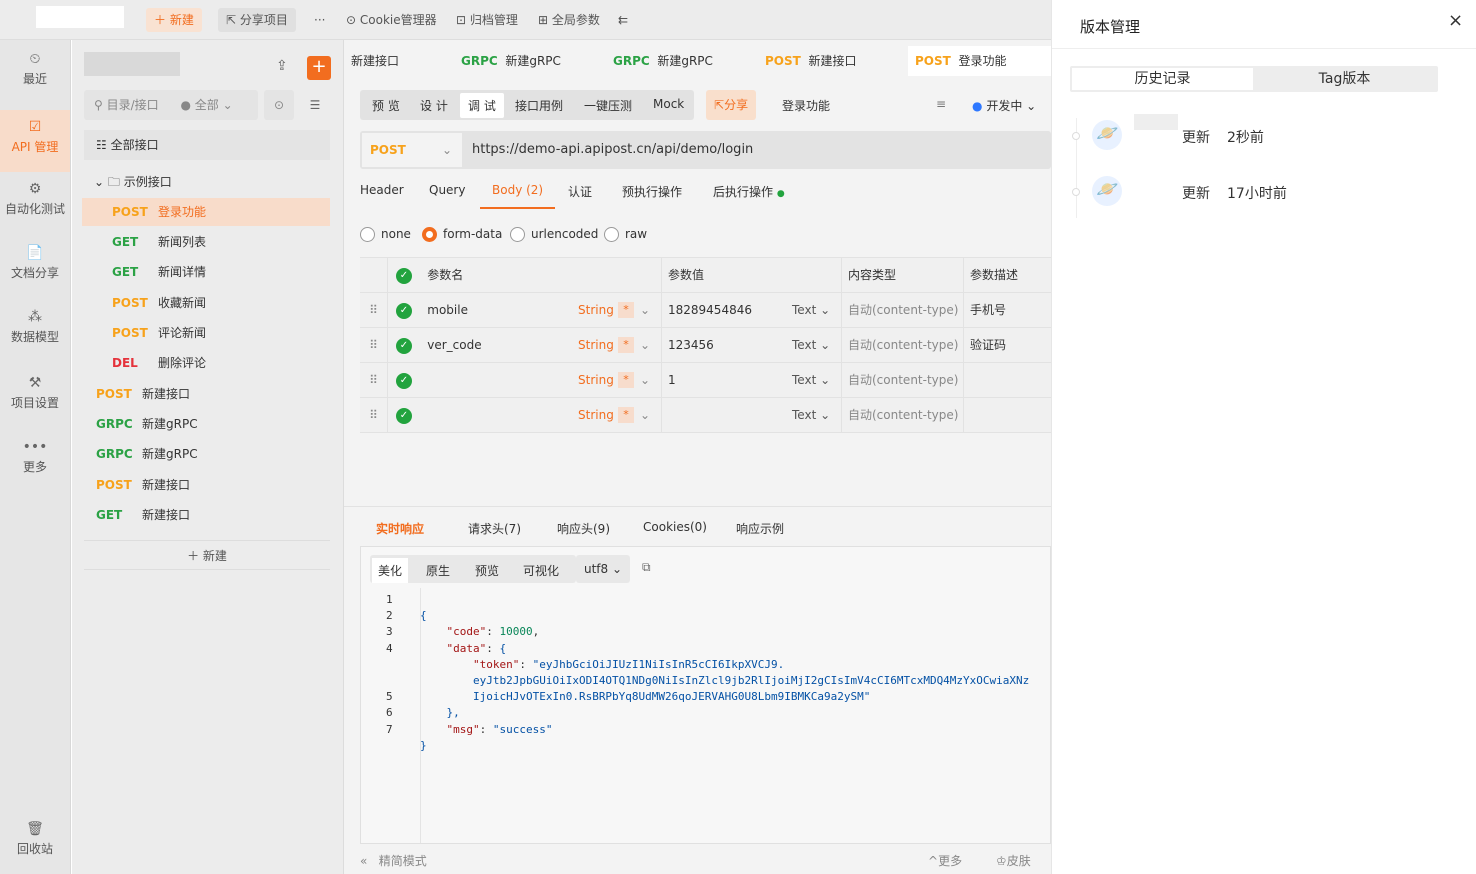  What do you see at coordinates (1264, 136) in the screenshot?
I see `history-item: 🪐 更新 2秒前` at bounding box center [1264, 136].